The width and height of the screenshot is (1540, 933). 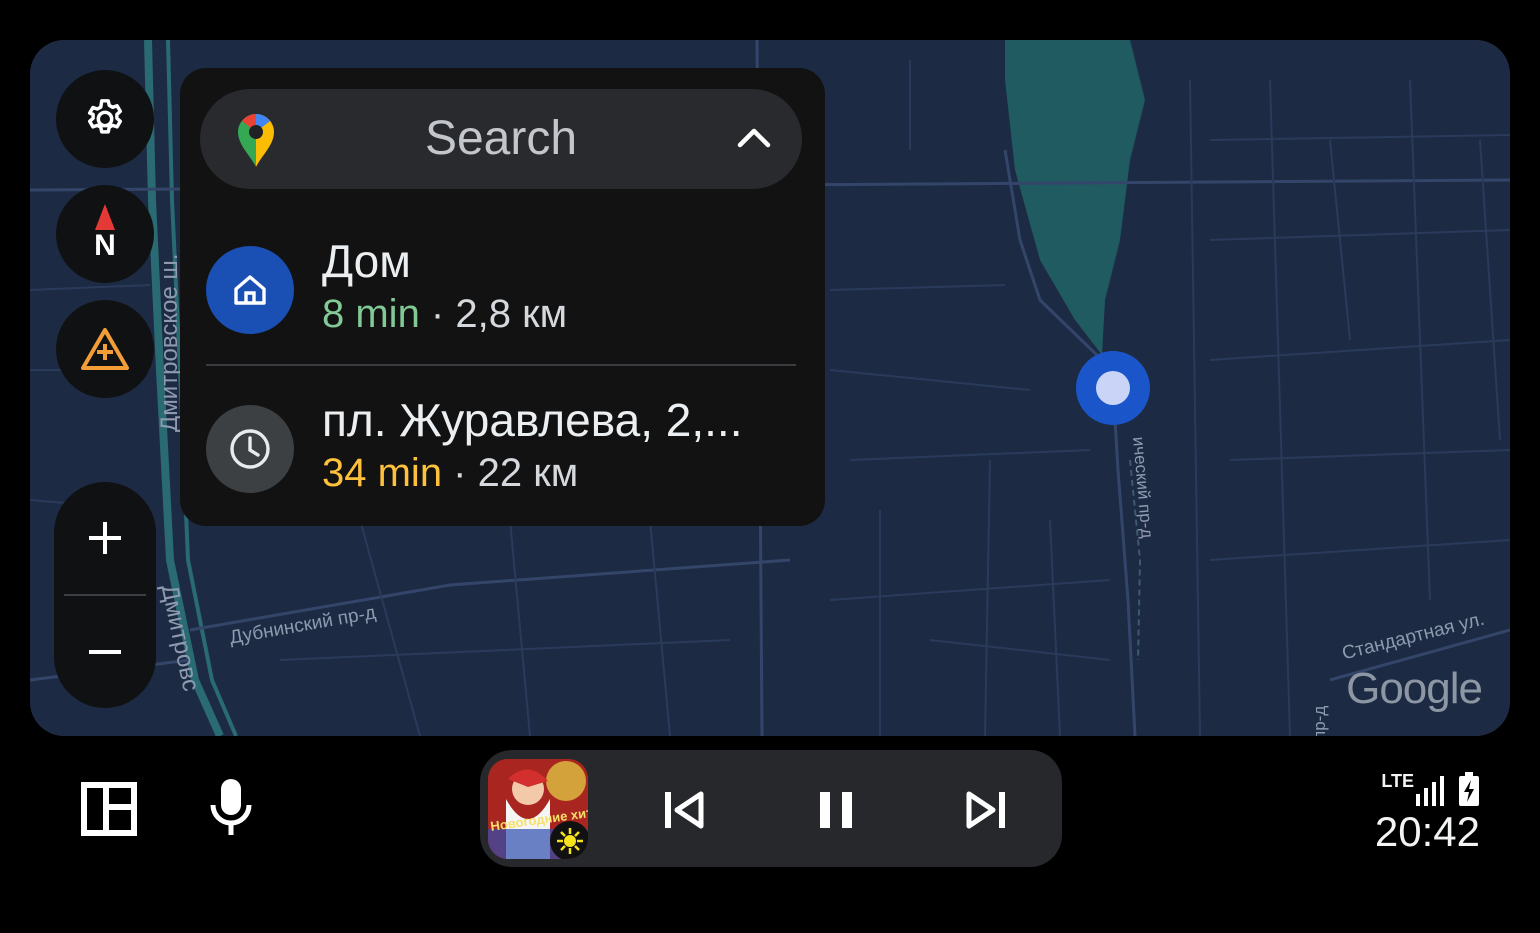 What do you see at coordinates (1469, 789) in the screenshot?
I see `battery-charging-icon` at bounding box center [1469, 789].